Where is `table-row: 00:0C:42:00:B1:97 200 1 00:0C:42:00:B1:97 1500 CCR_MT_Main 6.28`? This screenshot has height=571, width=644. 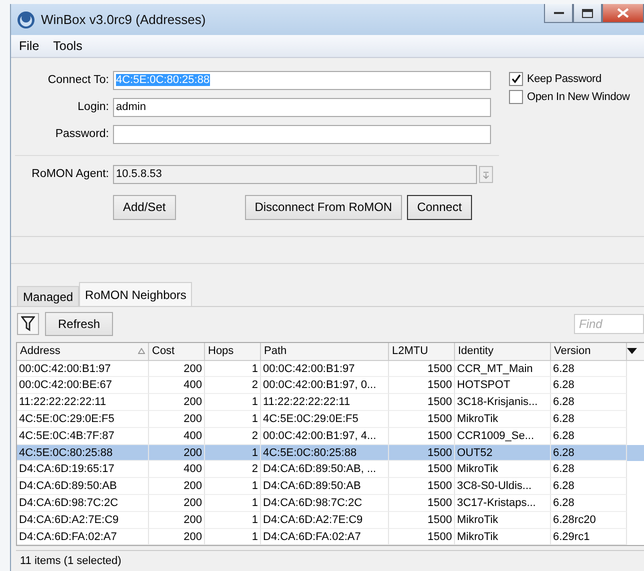 table-row: 00:0C:42:00:B1:97 200 1 00:0C:42:00:B1:97 1500 CCR_MT_Main 6.28 is located at coordinates (330, 369).